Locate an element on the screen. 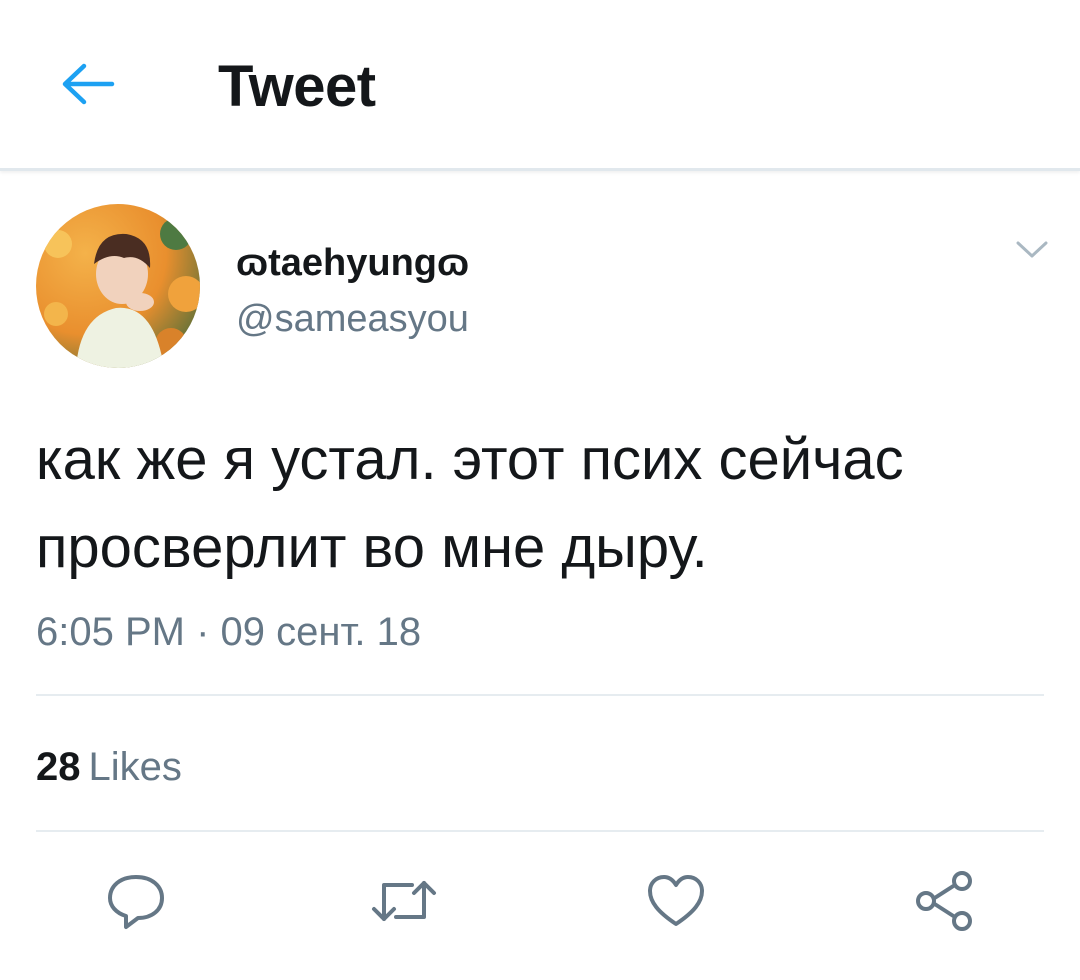  avatar is located at coordinates (118, 286).